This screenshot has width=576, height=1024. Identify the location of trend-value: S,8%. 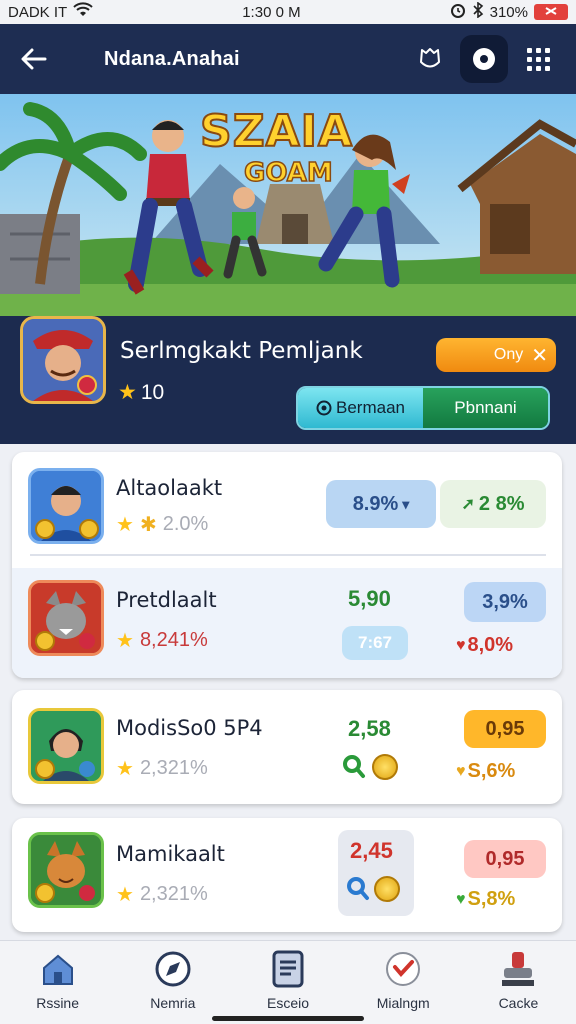
(491, 899).